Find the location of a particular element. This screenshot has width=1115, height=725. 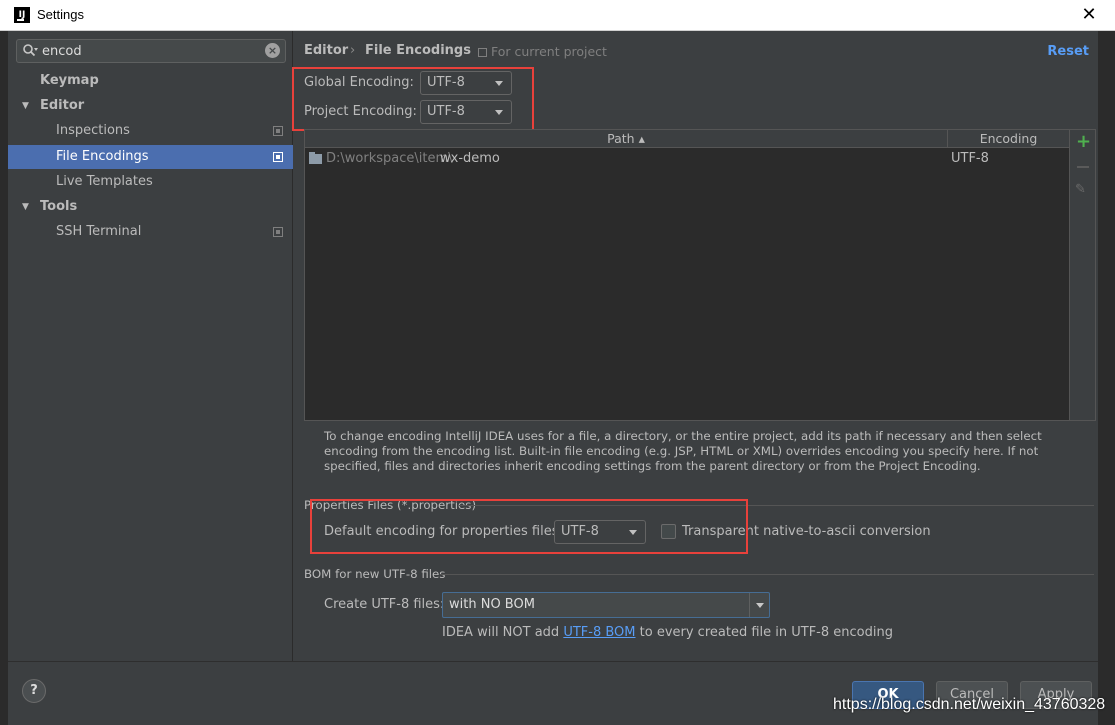

table-header: Path ▴ Encoding is located at coordinates (687, 139).